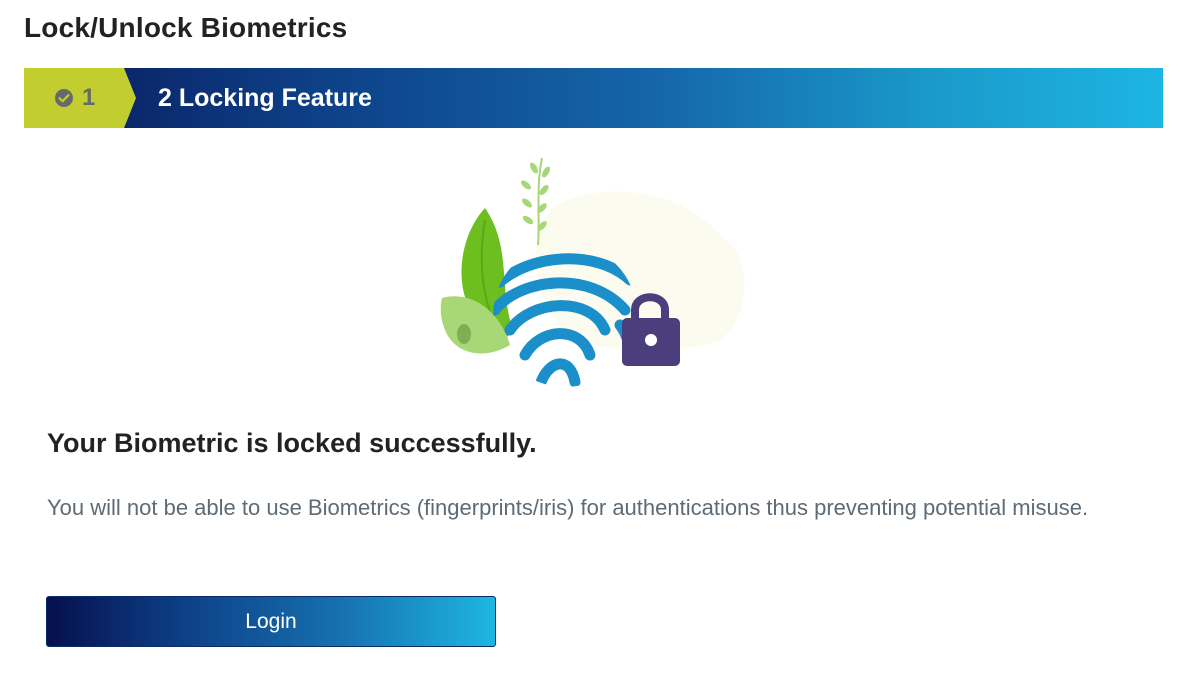 Image resolution: width=1180 pixels, height=680 pixels. I want to click on progress-stepper: 1 2 Locking Feature, so click(593, 98).